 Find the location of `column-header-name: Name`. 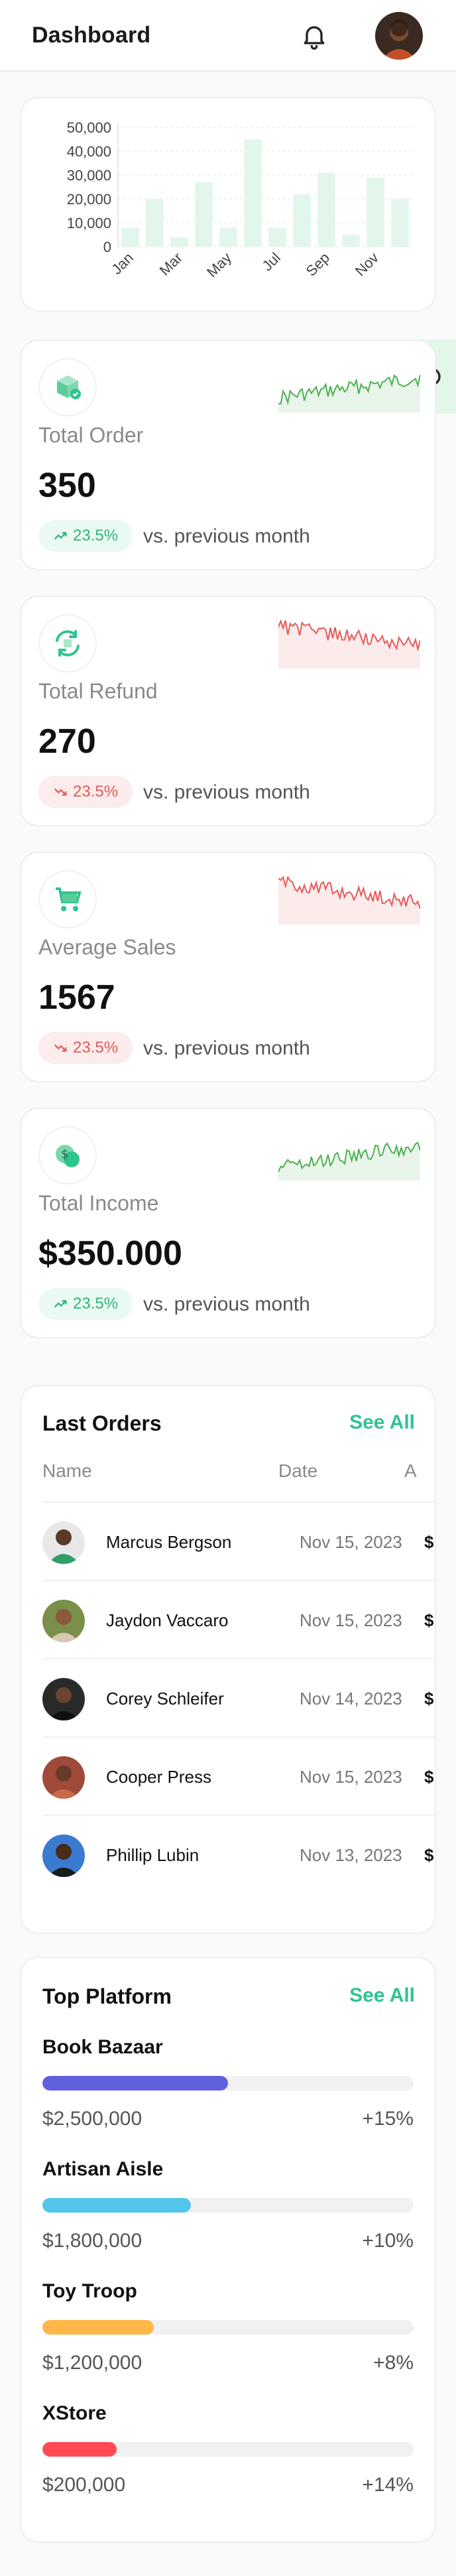

column-header-name: Name is located at coordinates (67, 1471).